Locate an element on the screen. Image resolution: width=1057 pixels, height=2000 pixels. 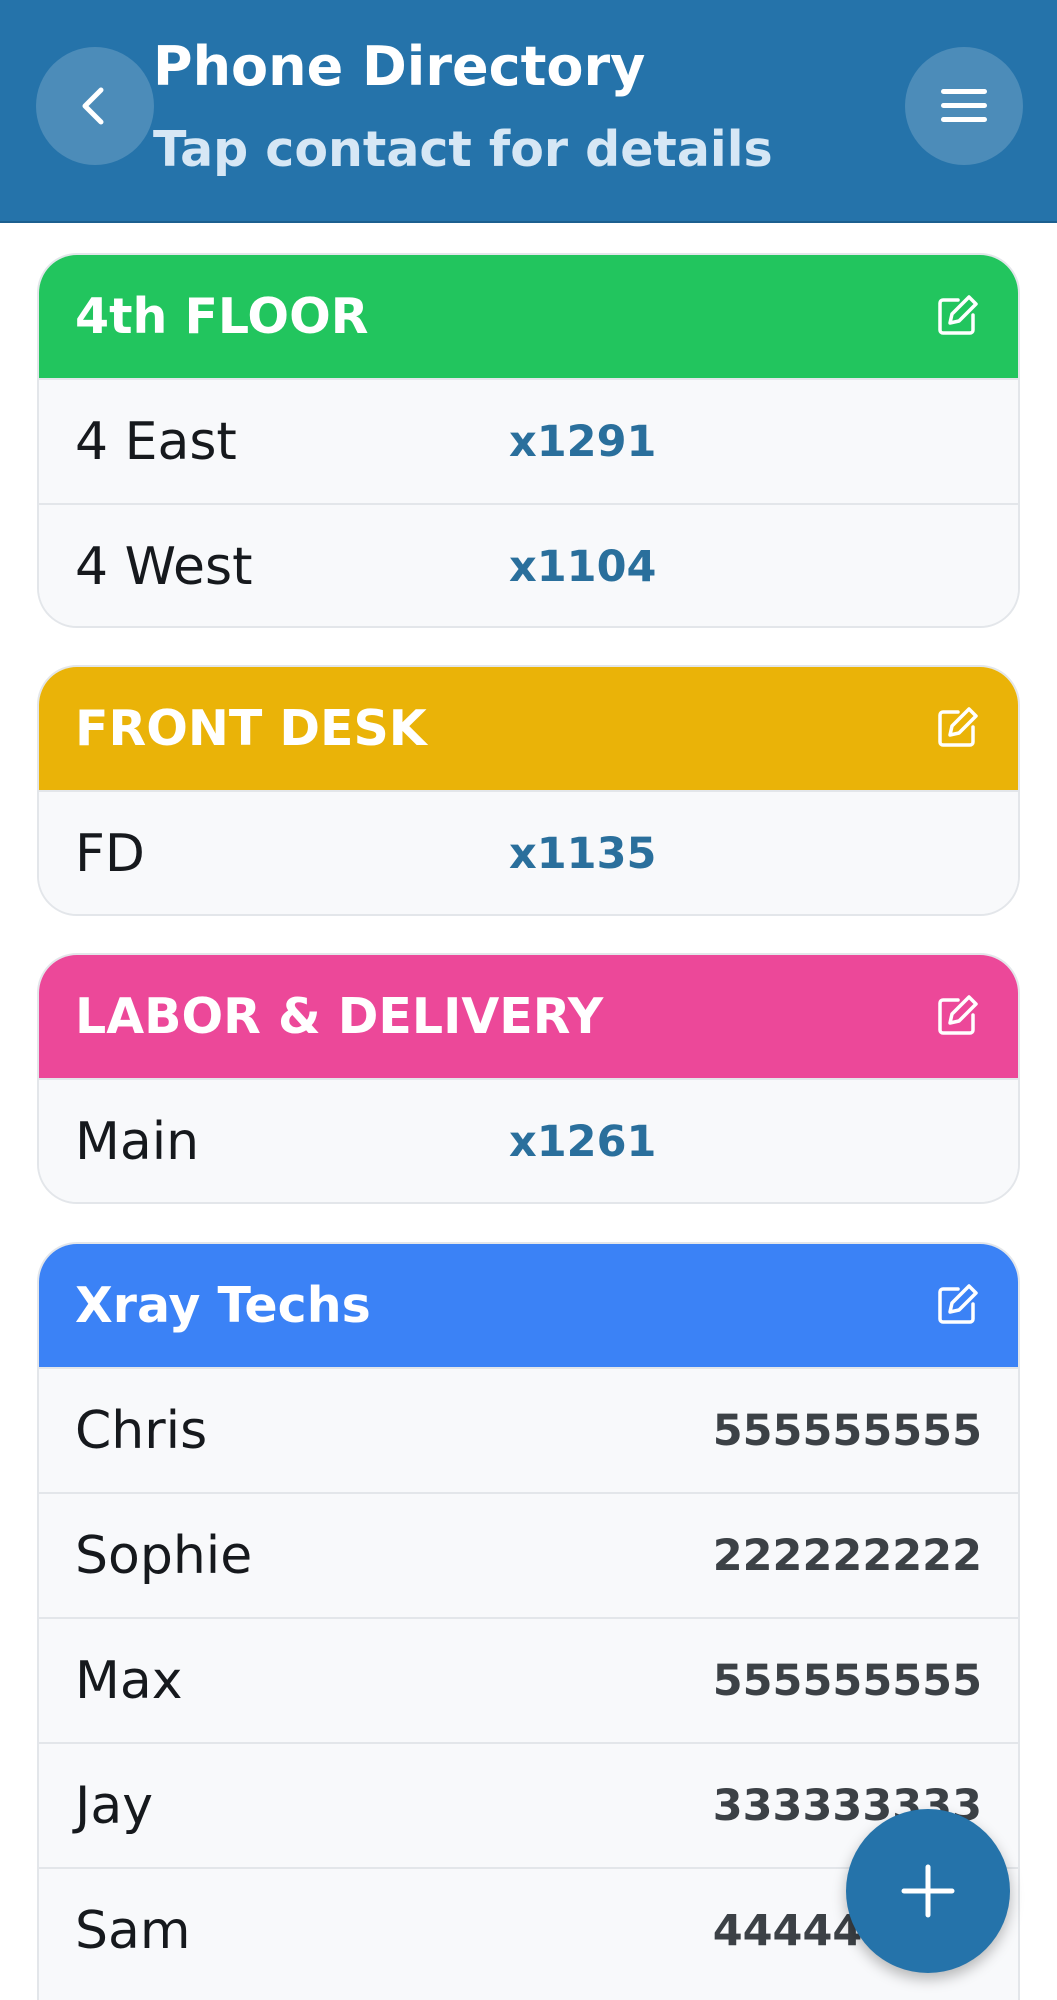
section-card-labor-delivery: LABOR & DELIVERY Main x1261 is located at coordinates (528, 1078).